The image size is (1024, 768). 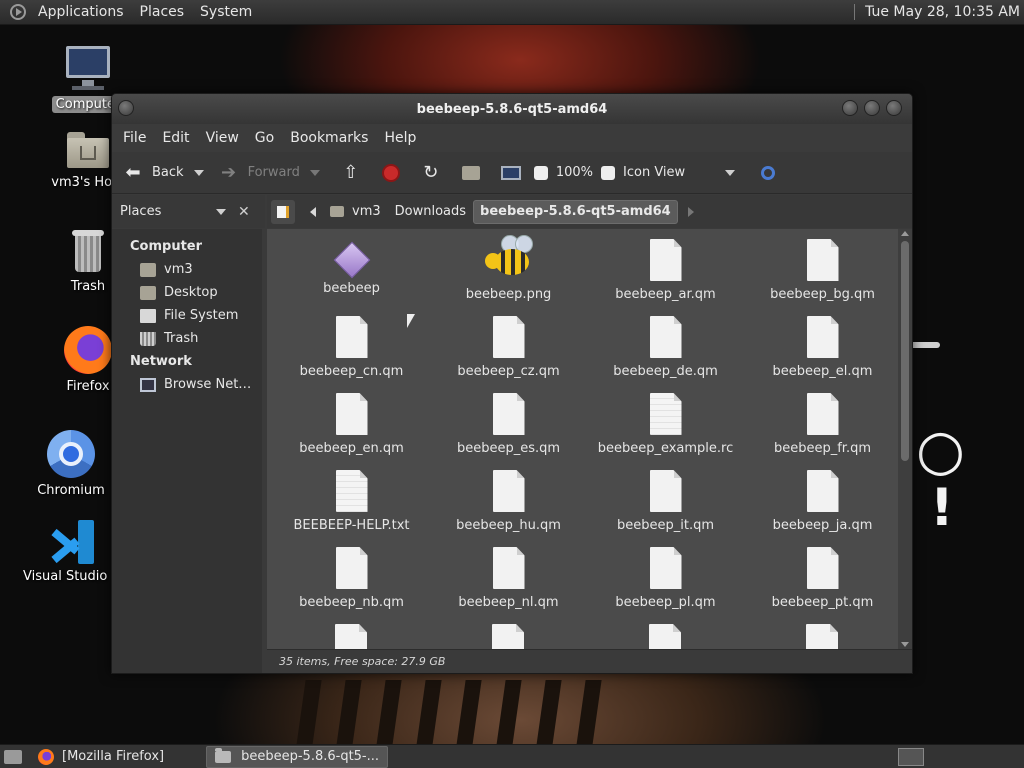 I want to click on scroll-down-arrow, so click(x=905, y=644).